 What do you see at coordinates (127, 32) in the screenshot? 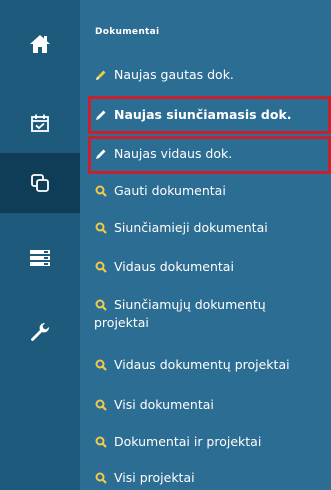
I see `section-title: Dokumentai` at bounding box center [127, 32].